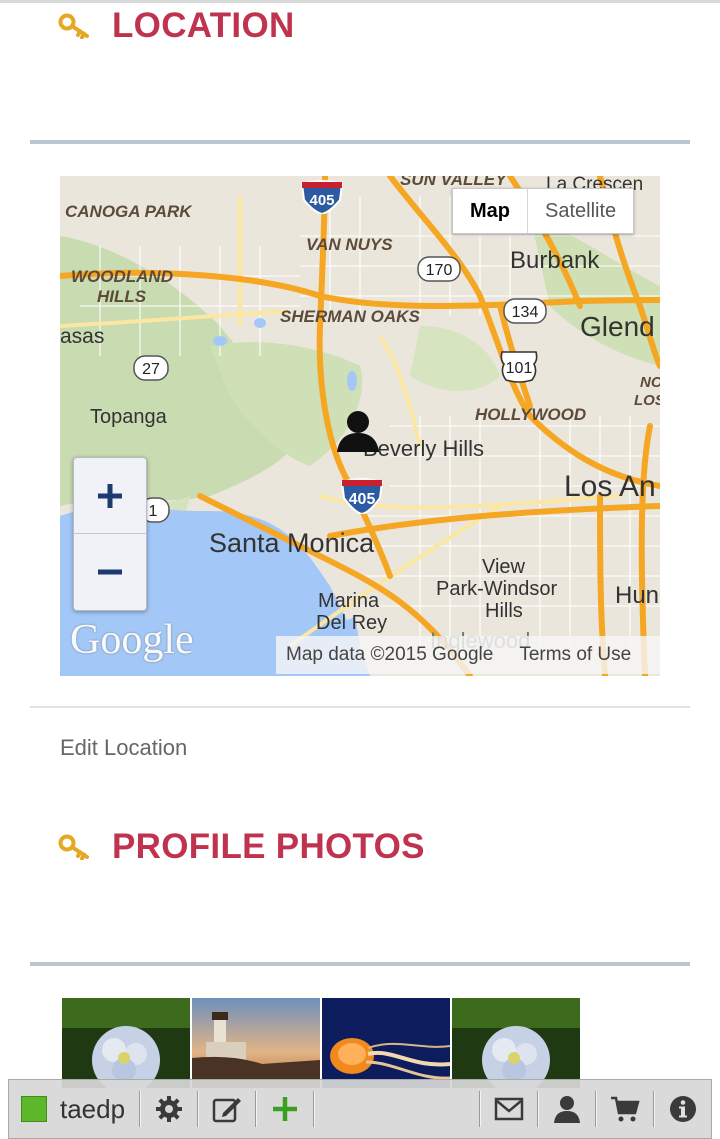 The height and width of the screenshot is (1139, 720). I want to click on map-label: View, so click(503, 567).